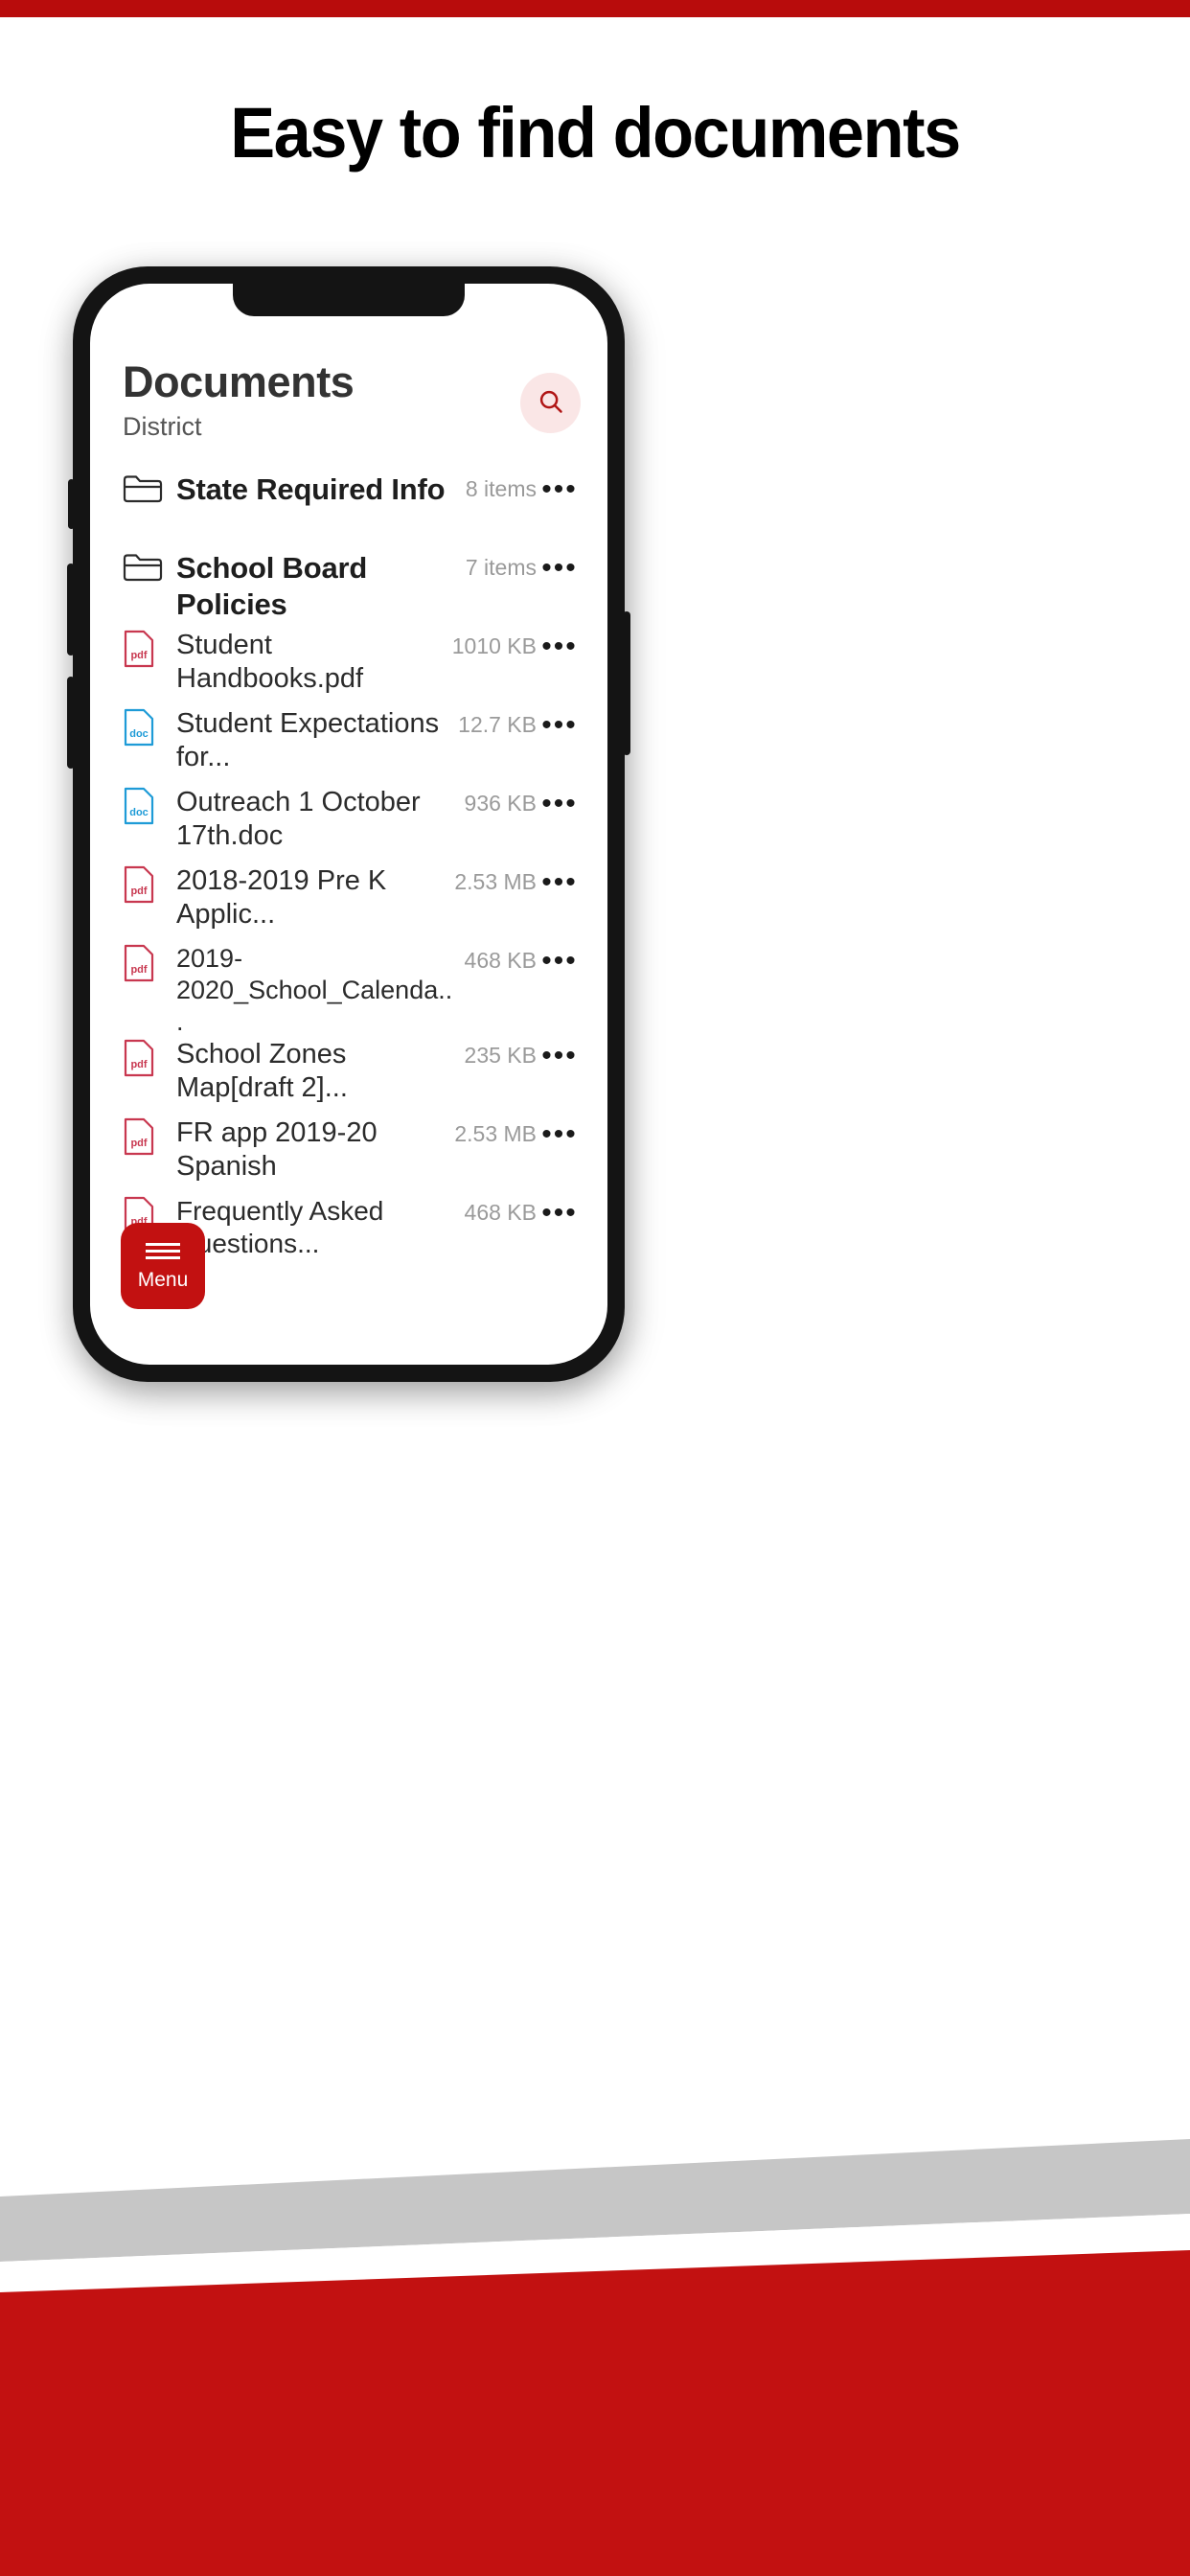  I want to click on phone-power-button, so click(626, 683).